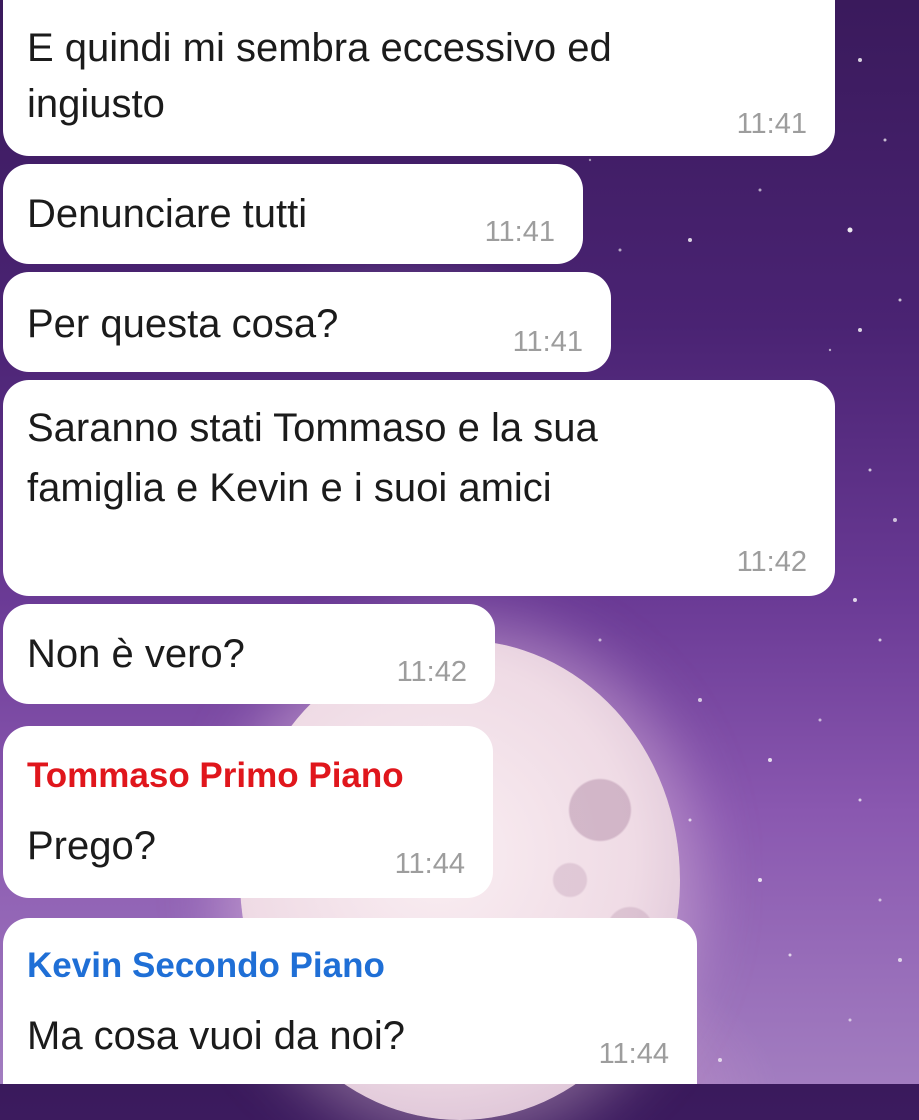 The width and height of the screenshot is (919, 1120). What do you see at coordinates (289, 488) in the screenshot?
I see `message-text: famiglia e Kevin e i suoi amici` at bounding box center [289, 488].